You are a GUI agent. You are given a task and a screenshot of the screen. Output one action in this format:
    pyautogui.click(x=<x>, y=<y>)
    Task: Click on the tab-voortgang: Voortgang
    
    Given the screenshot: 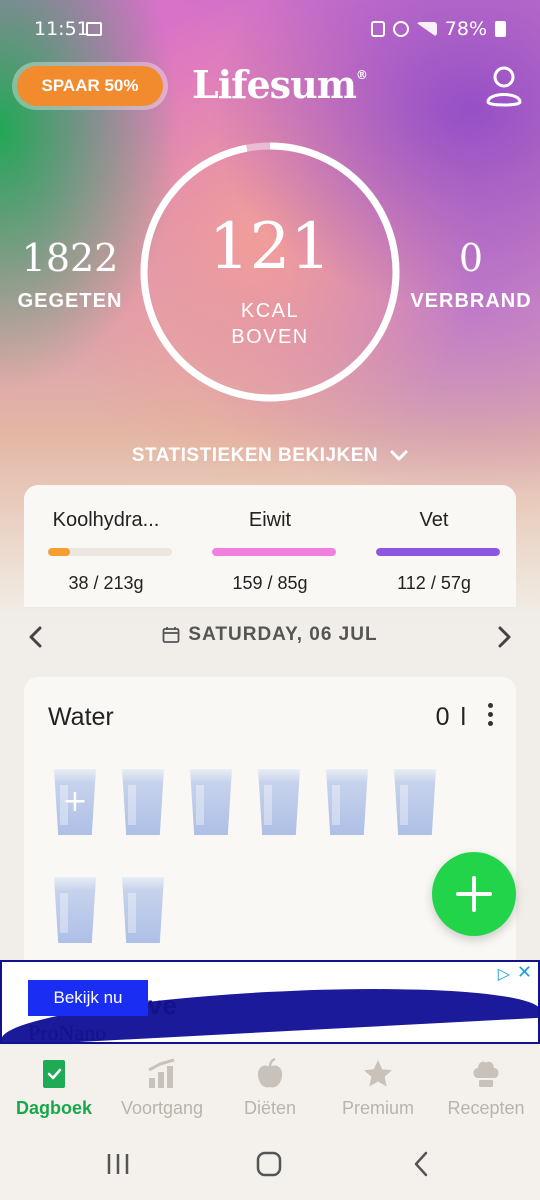 What is the action you would take?
    pyautogui.click(x=162, y=1093)
    